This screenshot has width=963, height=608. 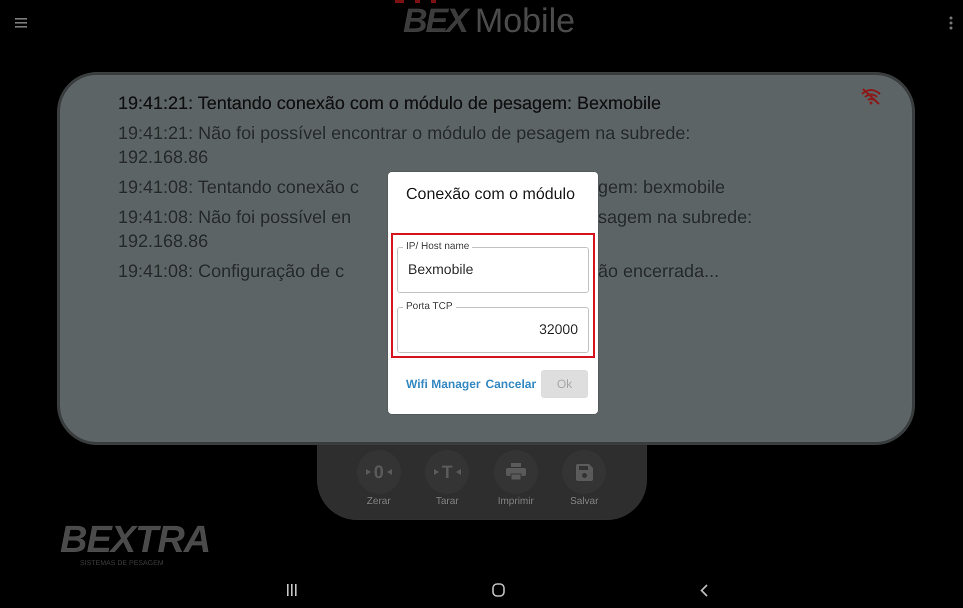 I want to click on log-line: 19:41:21: Não foi possível encontrar o módulo de pesagem na subrede:, so click(x=404, y=133).